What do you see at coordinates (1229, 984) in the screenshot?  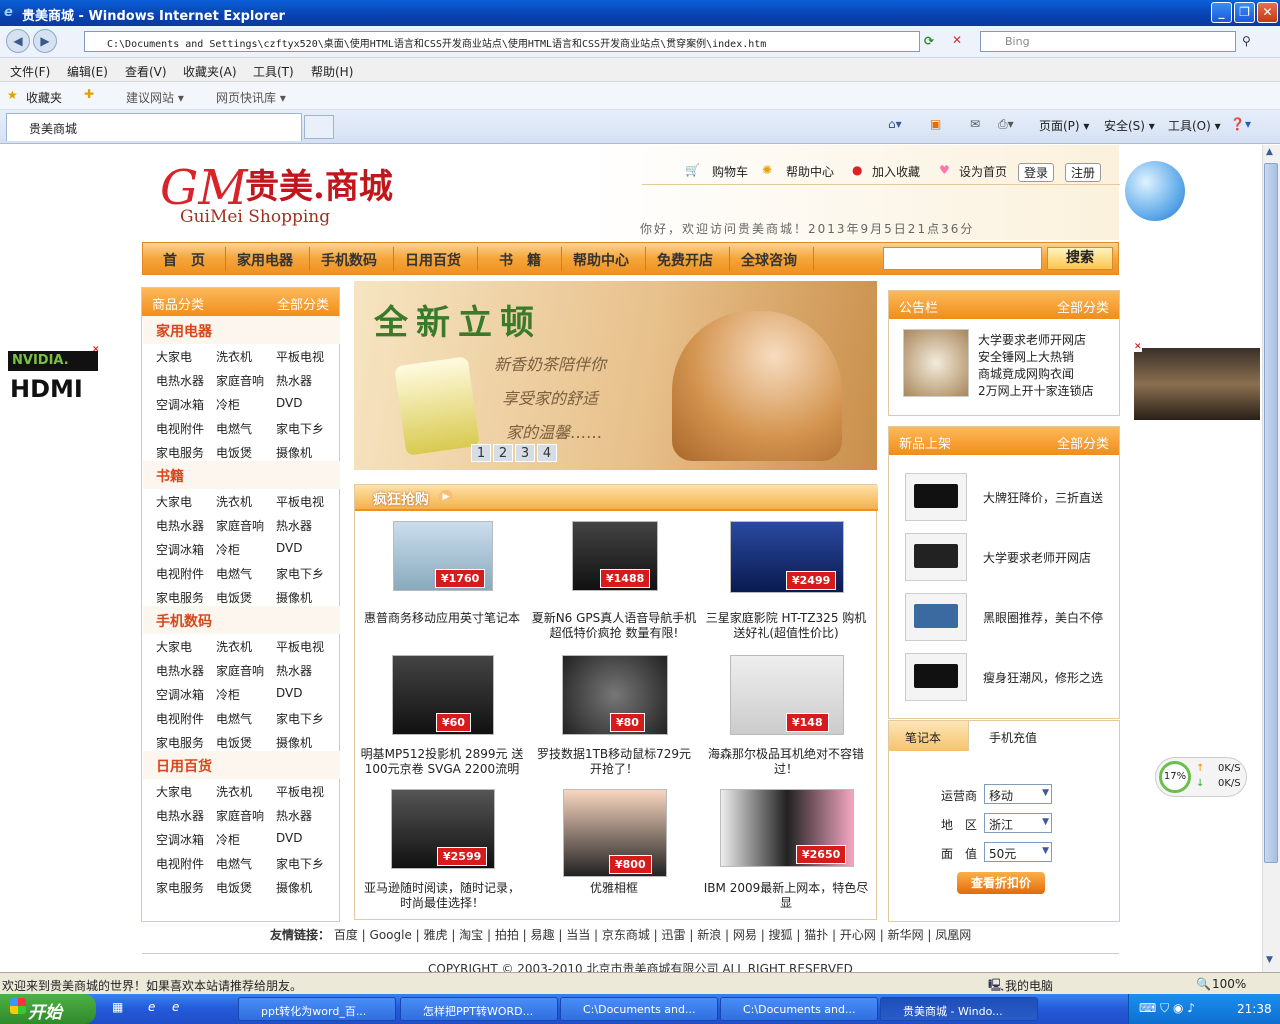 I see `zoom-level: 100%` at bounding box center [1229, 984].